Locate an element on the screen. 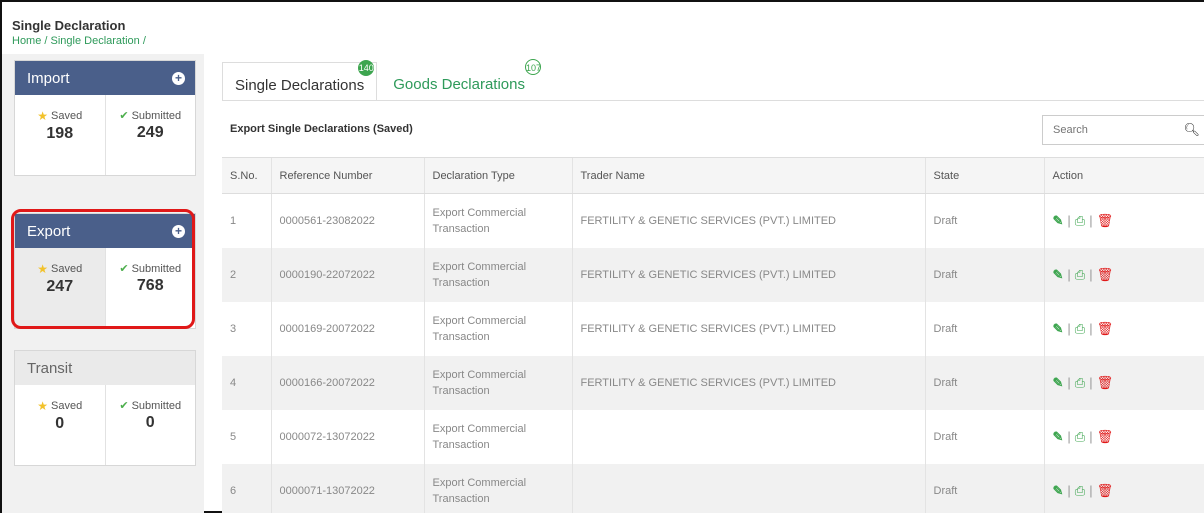  transit-card-header: Transit is located at coordinates (105, 368).